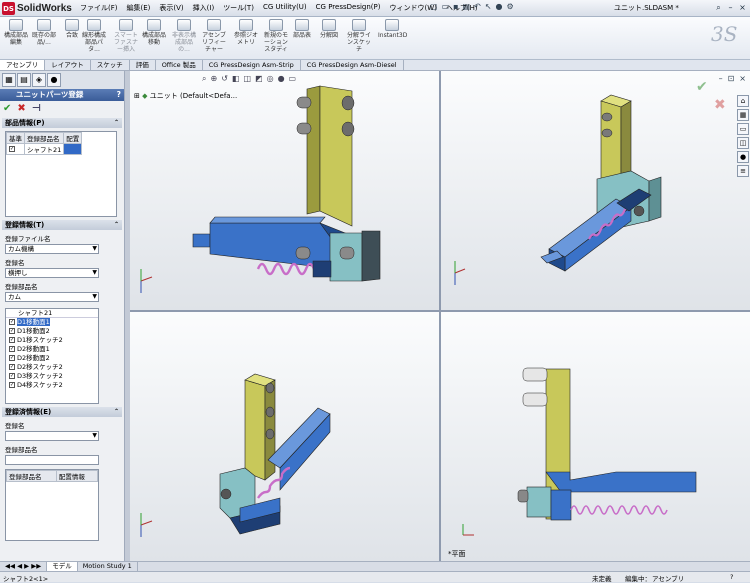 The image size is (750, 583). I want to click on done-part-field, so click(52, 460).